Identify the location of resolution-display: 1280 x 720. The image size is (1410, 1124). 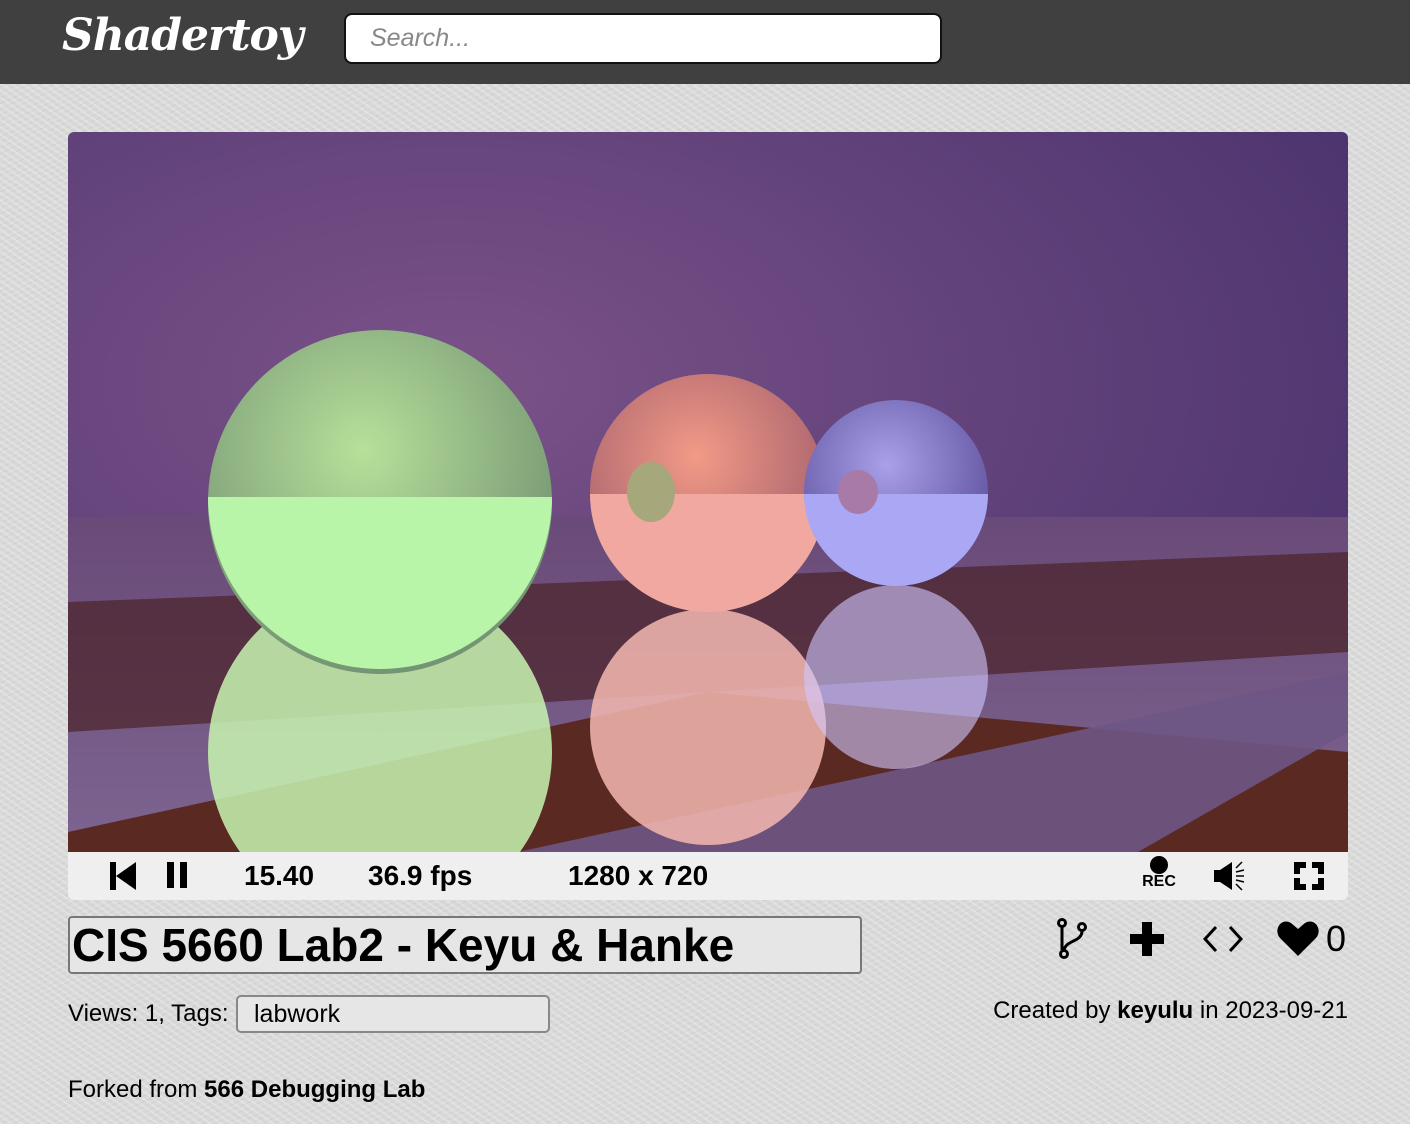
(638, 875).